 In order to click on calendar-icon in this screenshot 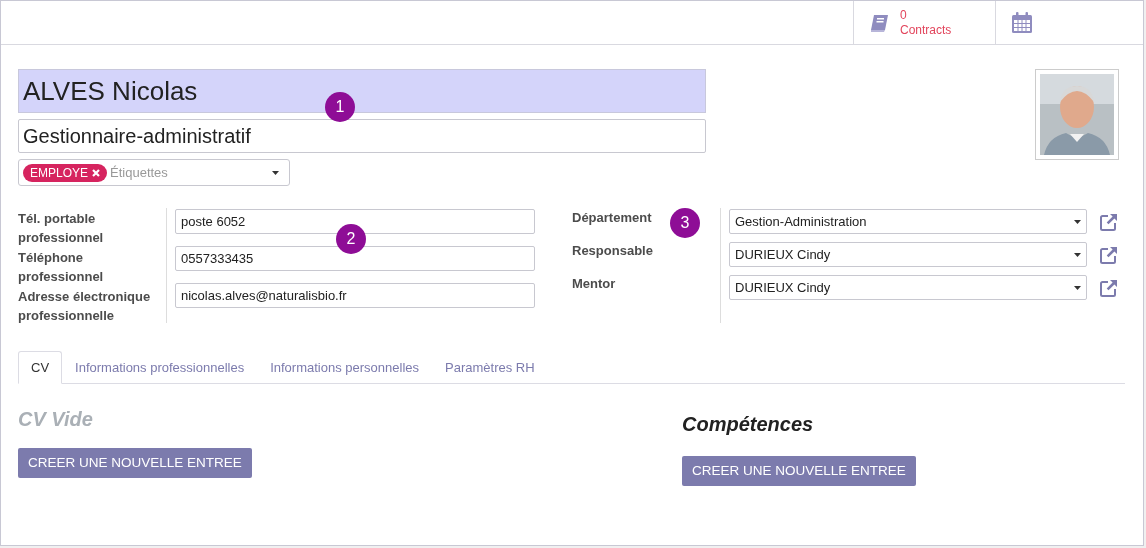, I will do `click(1022, 22)`.